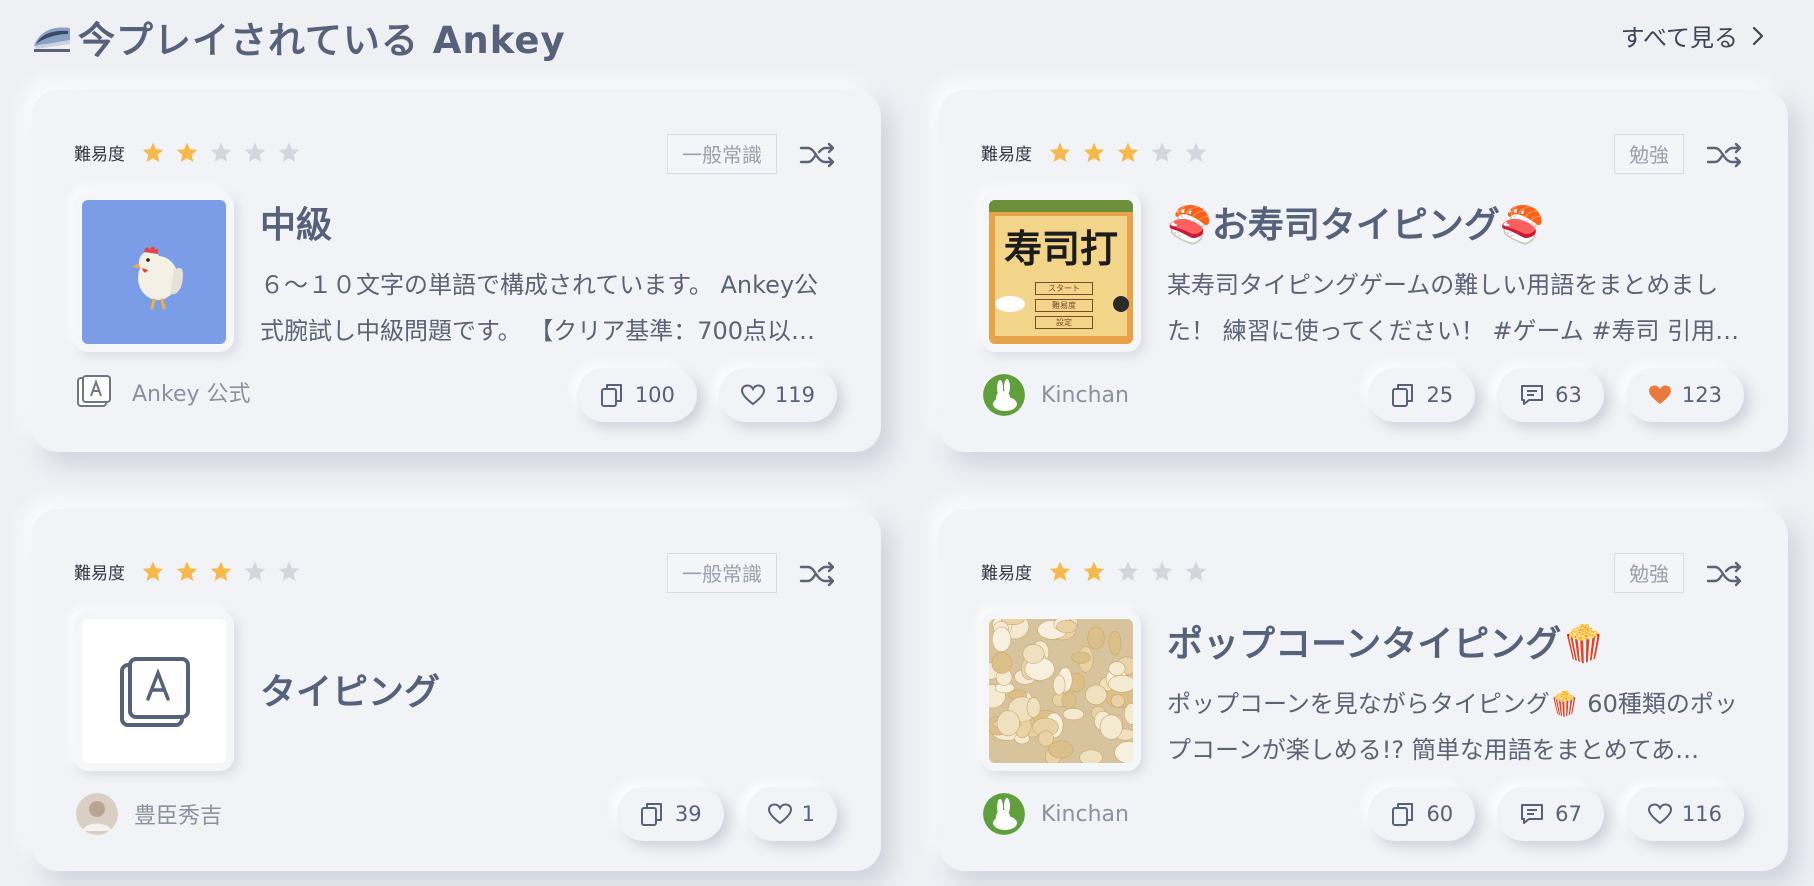 The height and width of the screenshot is (886, 1814). What do you see at coordinates (1061, 206) in the screenshot?
I see `thumb-top-band` at bounding box center [1061, 206].